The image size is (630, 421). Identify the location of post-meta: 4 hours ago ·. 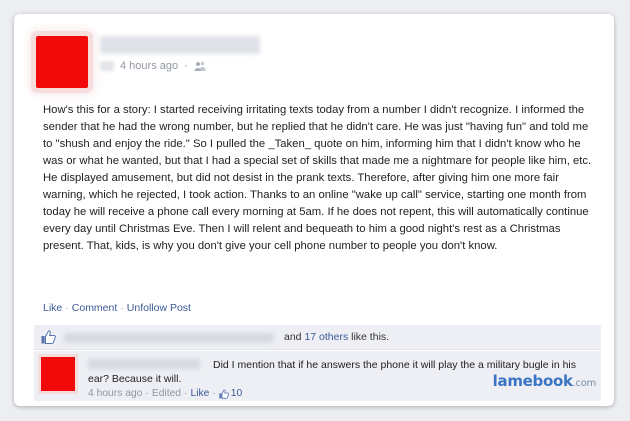
(153, 66).